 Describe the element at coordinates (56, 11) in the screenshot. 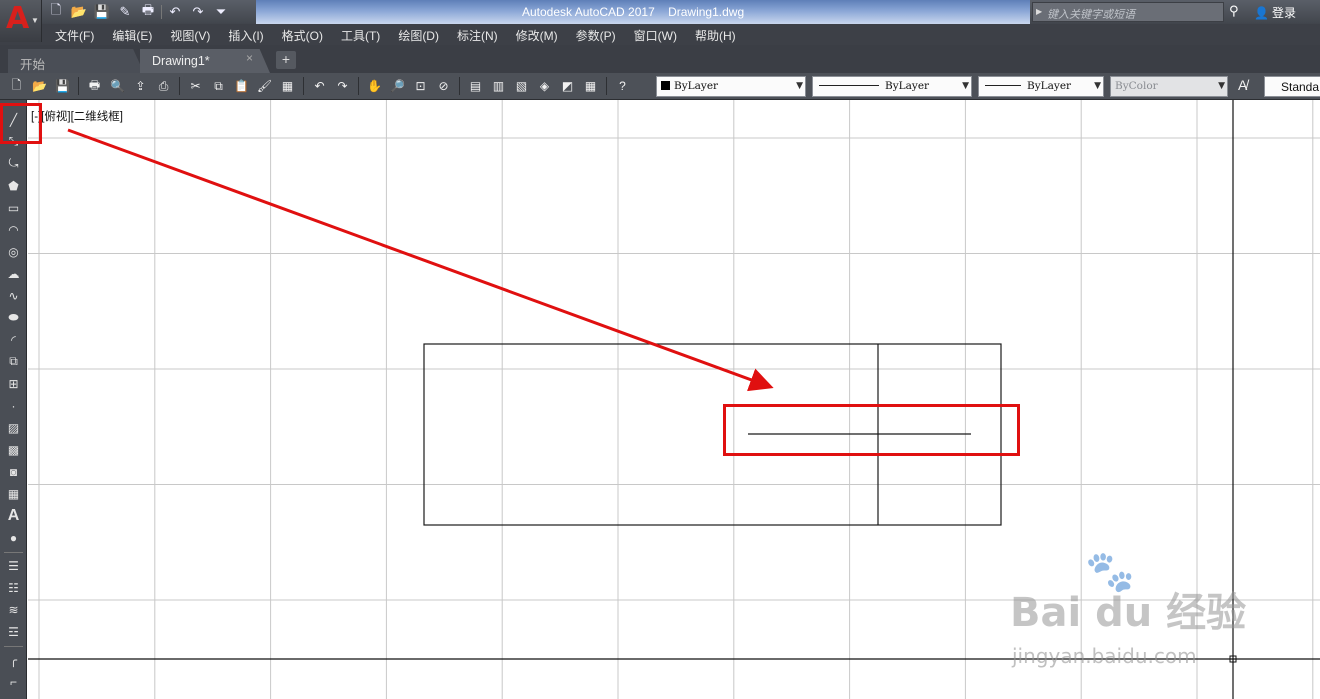

I see `new-icon: 🗋` at that location.